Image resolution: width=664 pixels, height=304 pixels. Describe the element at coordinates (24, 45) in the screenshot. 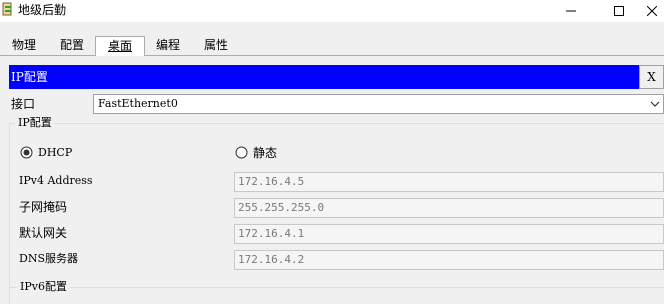

I see `tab-physical: 物理` at that location.